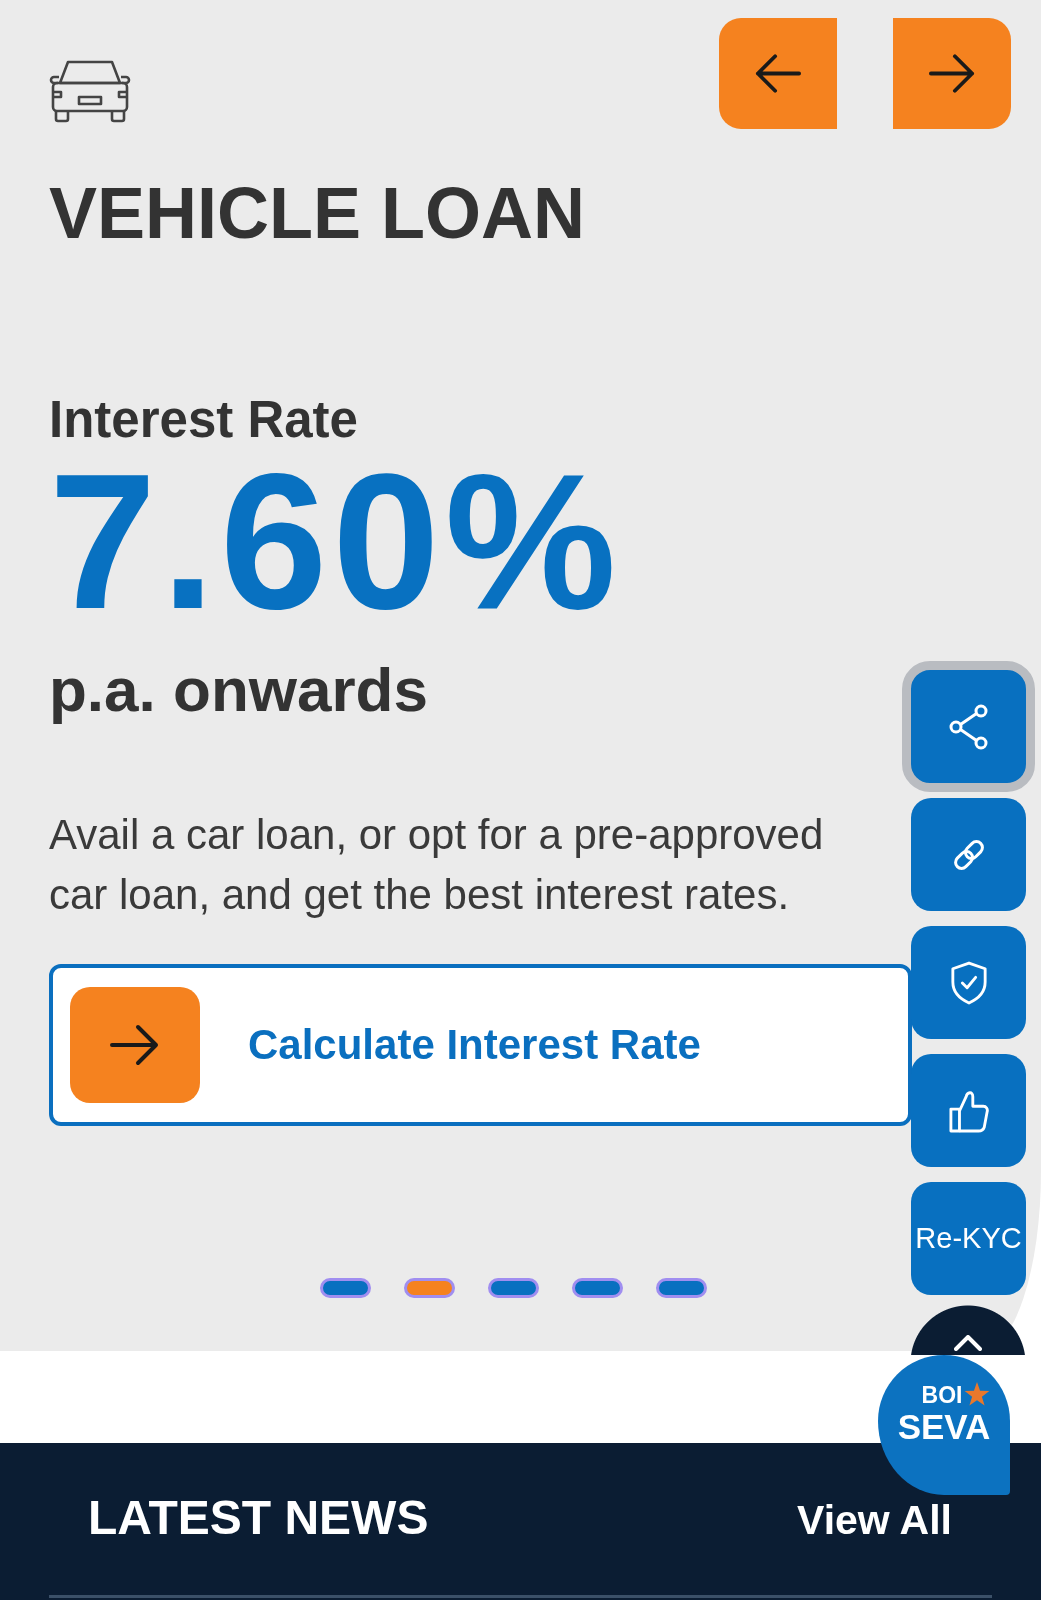  I want to click on share-button, so click(968, 726).